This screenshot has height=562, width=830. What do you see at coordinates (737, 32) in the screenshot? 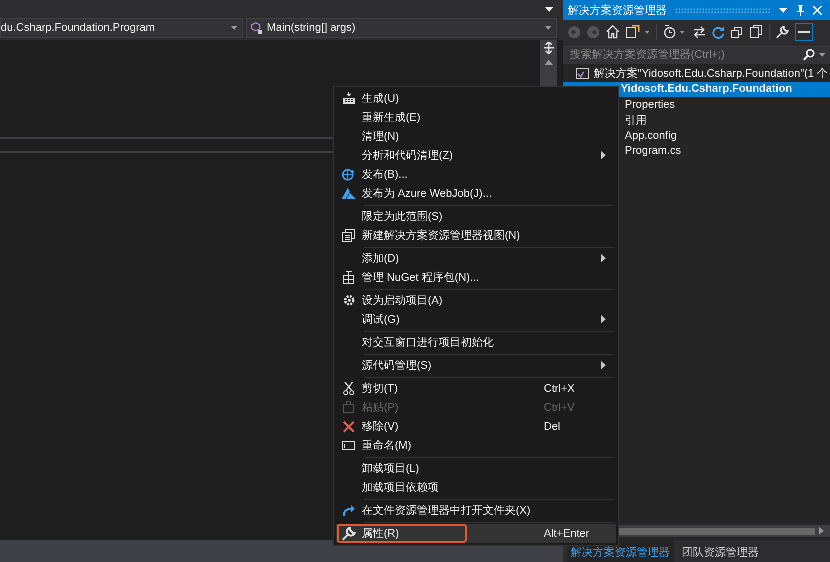
I see `collapse-icon` at bounding box center [737, 32].